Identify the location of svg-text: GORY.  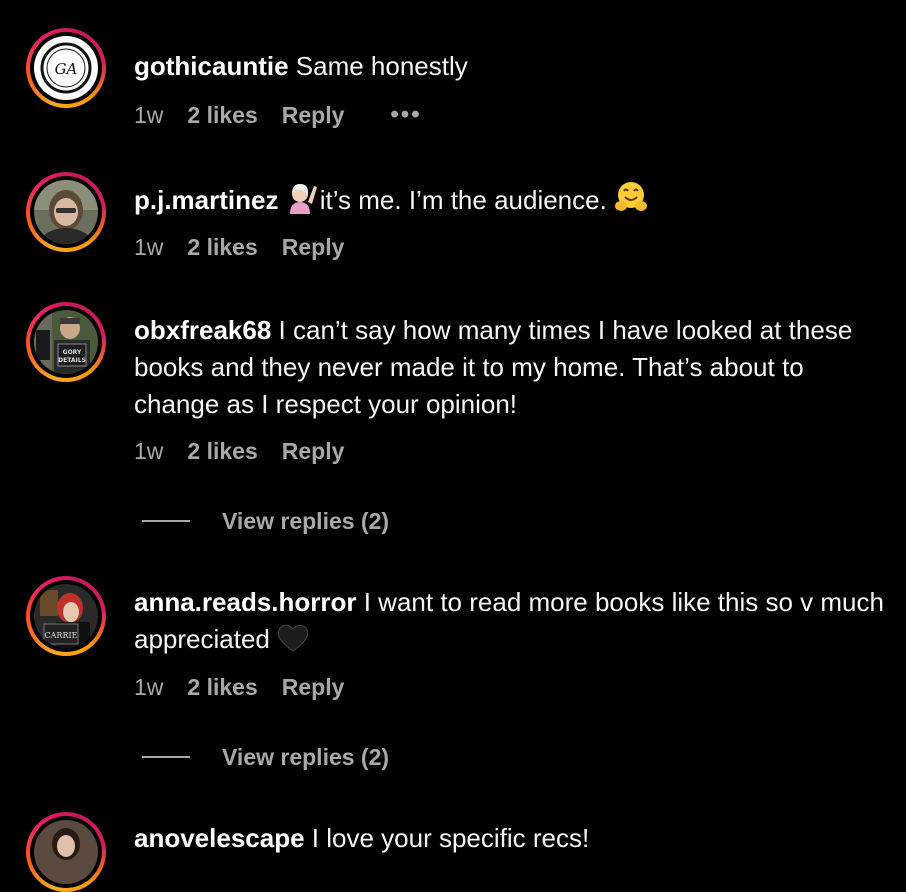
(72, 352).